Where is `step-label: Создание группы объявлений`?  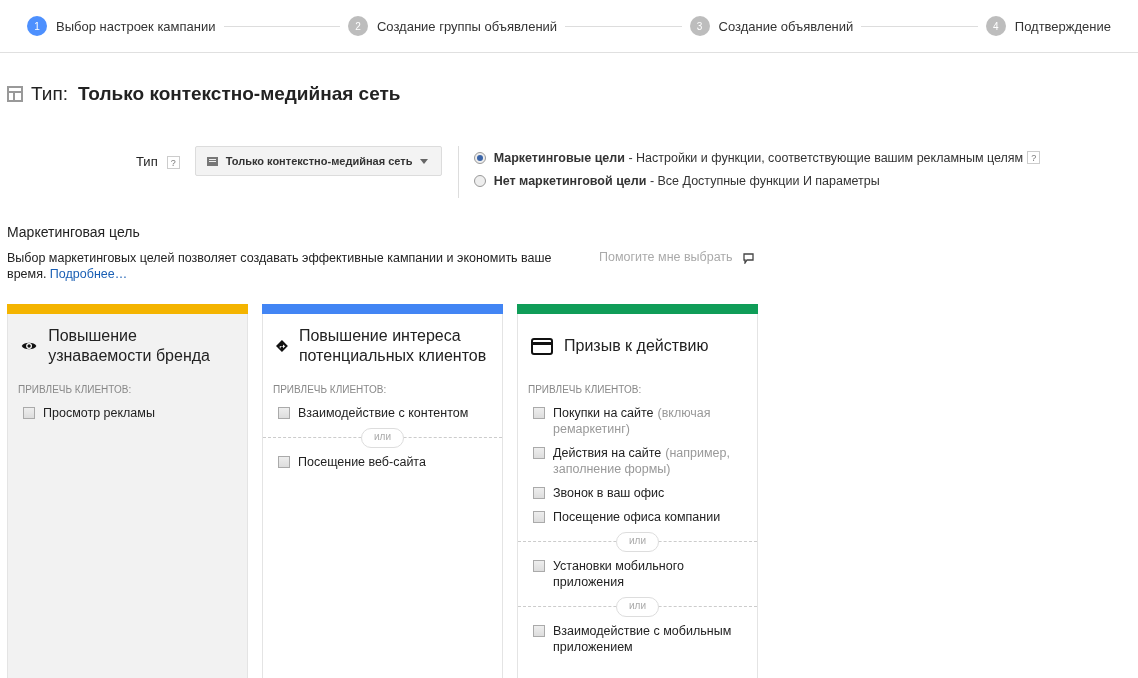
step-label: Создание группы объявлений is located at coordinates (467, 26).